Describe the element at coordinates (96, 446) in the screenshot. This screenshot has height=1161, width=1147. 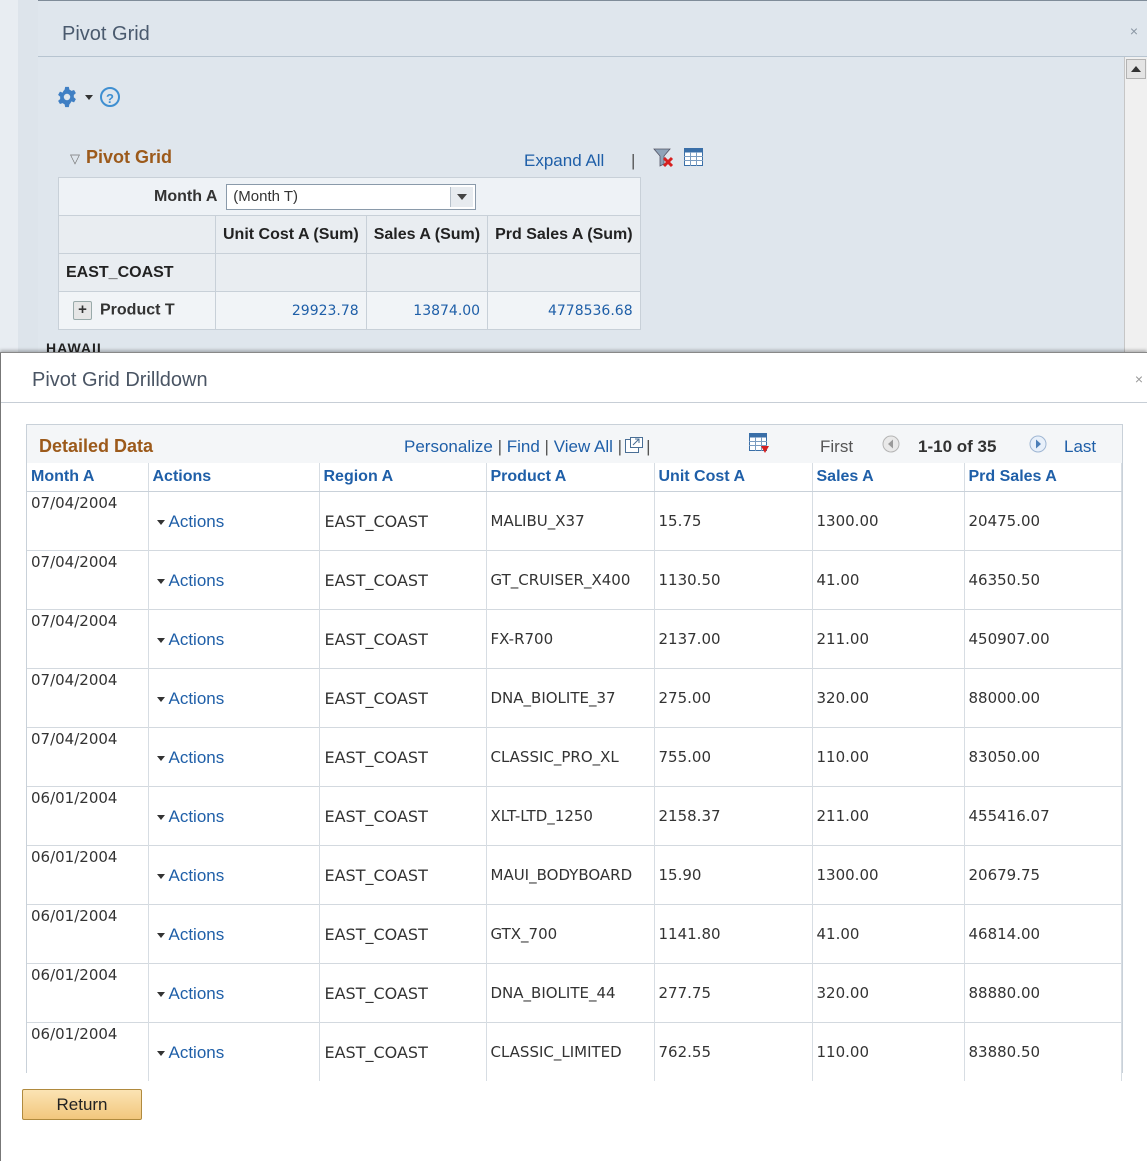
I see `grid-title: Detailed Data` at that location.